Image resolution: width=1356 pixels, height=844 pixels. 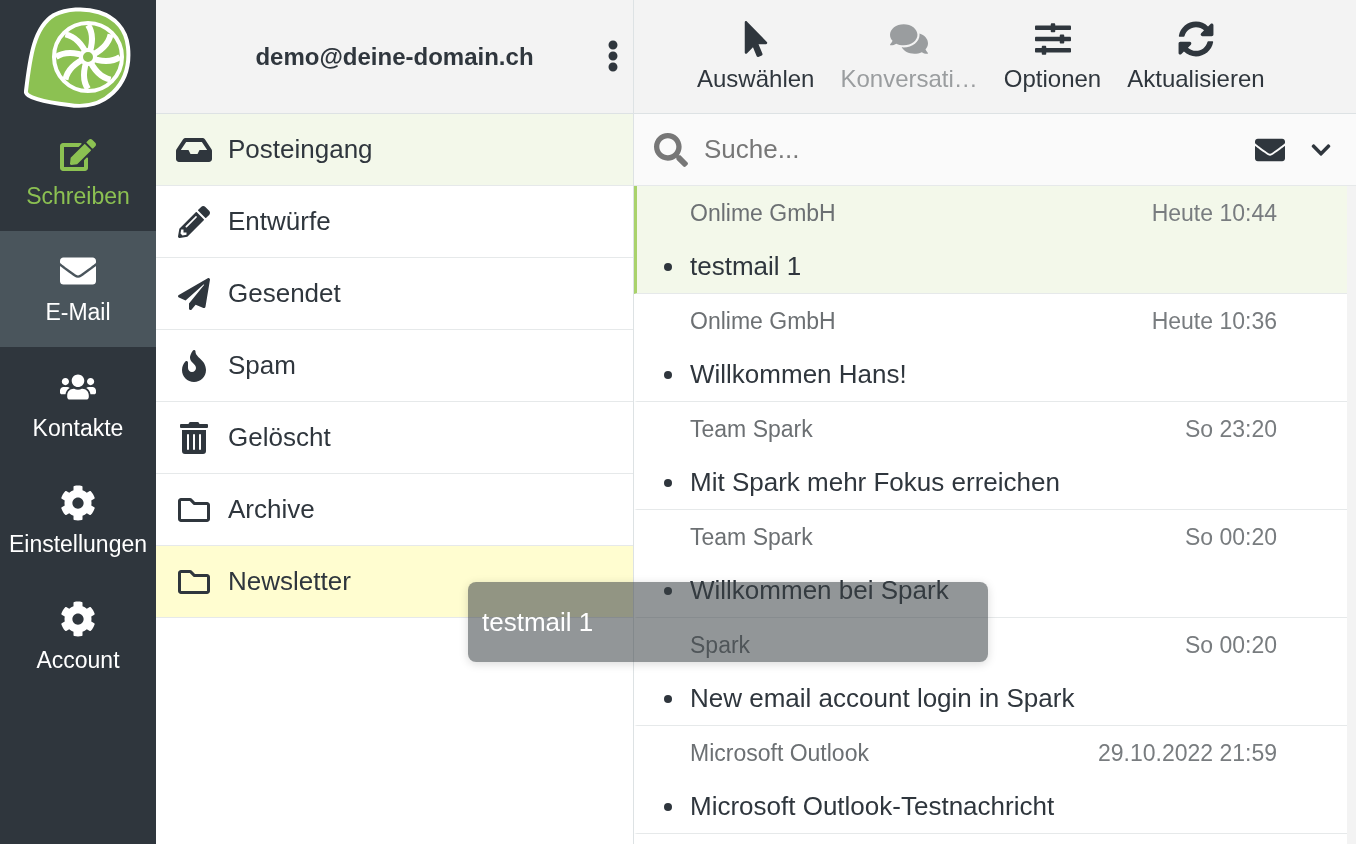 What do you see at coordinates (394, 150) in the screenshot?
I see `folder-item: Posteingang` at bounding box center [394, 150].